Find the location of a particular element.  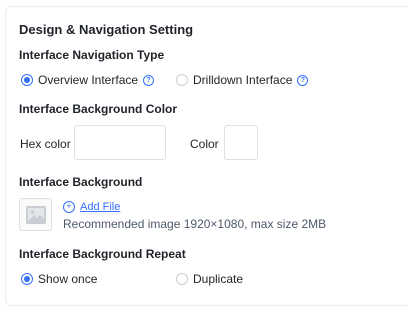

background-color-label: Interface Background Color is located at coordinates (98, 109).